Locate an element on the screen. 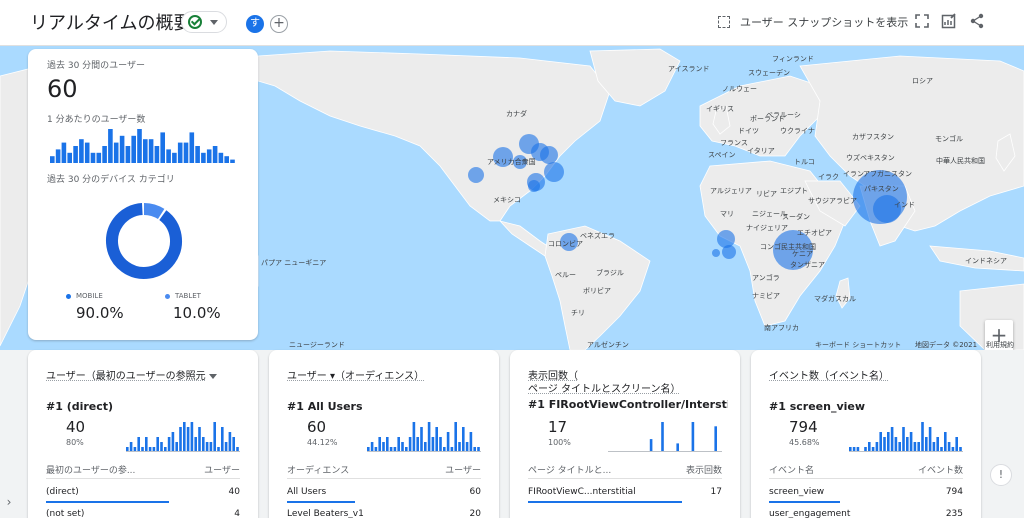 The width and height of the screenshot is (1024, 518). card-top-percent: 100% is located at coordinates (559, 442).